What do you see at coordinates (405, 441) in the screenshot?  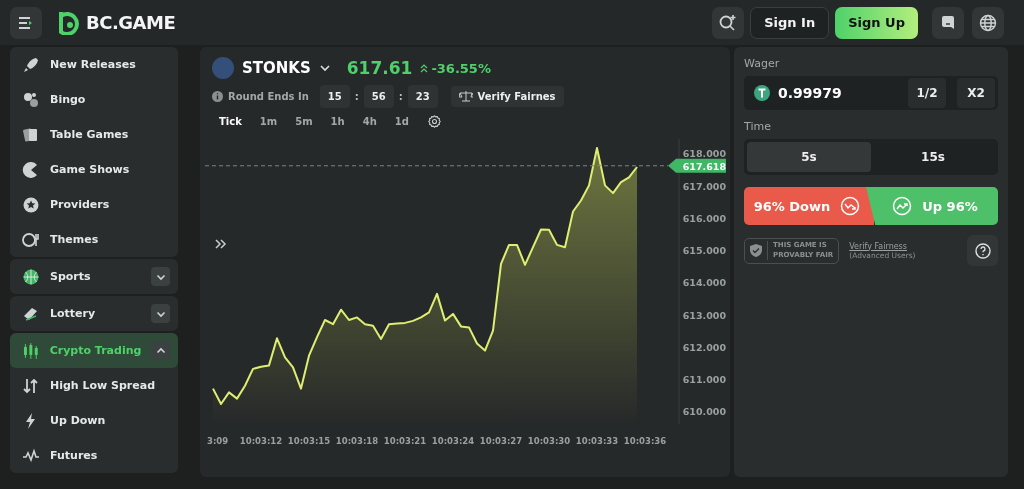 I see `x-axis-label: 10:03:21` at bounding box center [405, 441].